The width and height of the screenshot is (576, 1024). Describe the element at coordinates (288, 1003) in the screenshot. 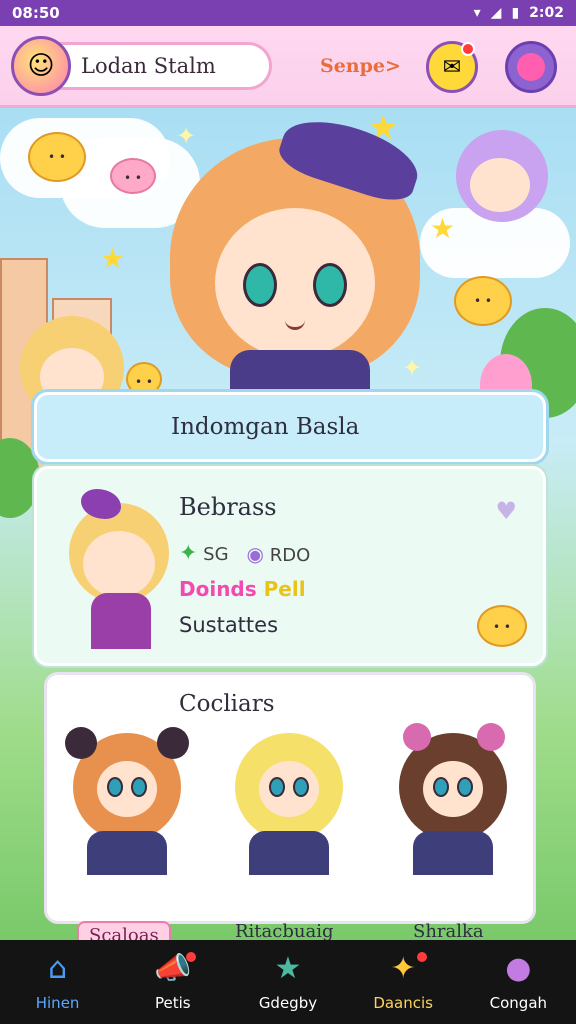

I see `nav-label: Gdegby` at that location.